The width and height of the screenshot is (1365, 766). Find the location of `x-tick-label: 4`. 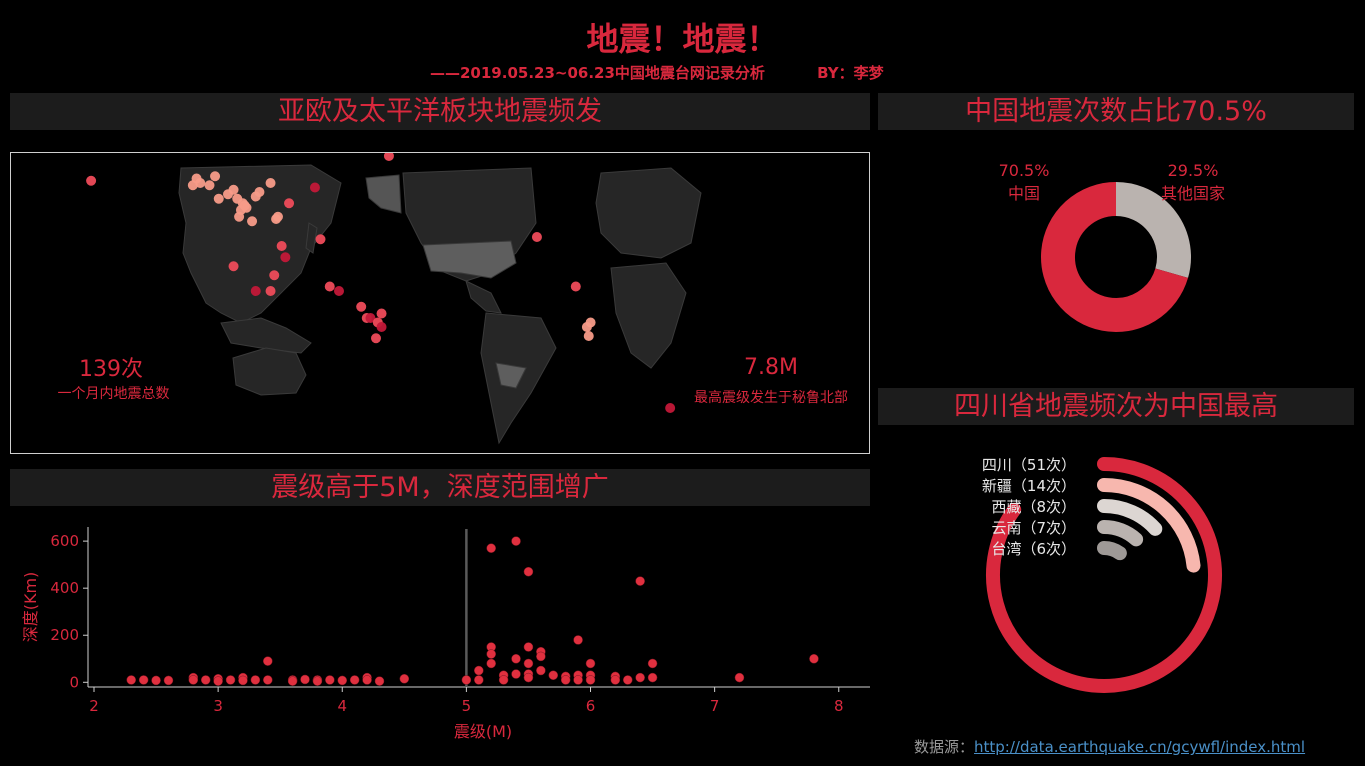

x-tick-label: 4 is located at coordinates (342, 706).